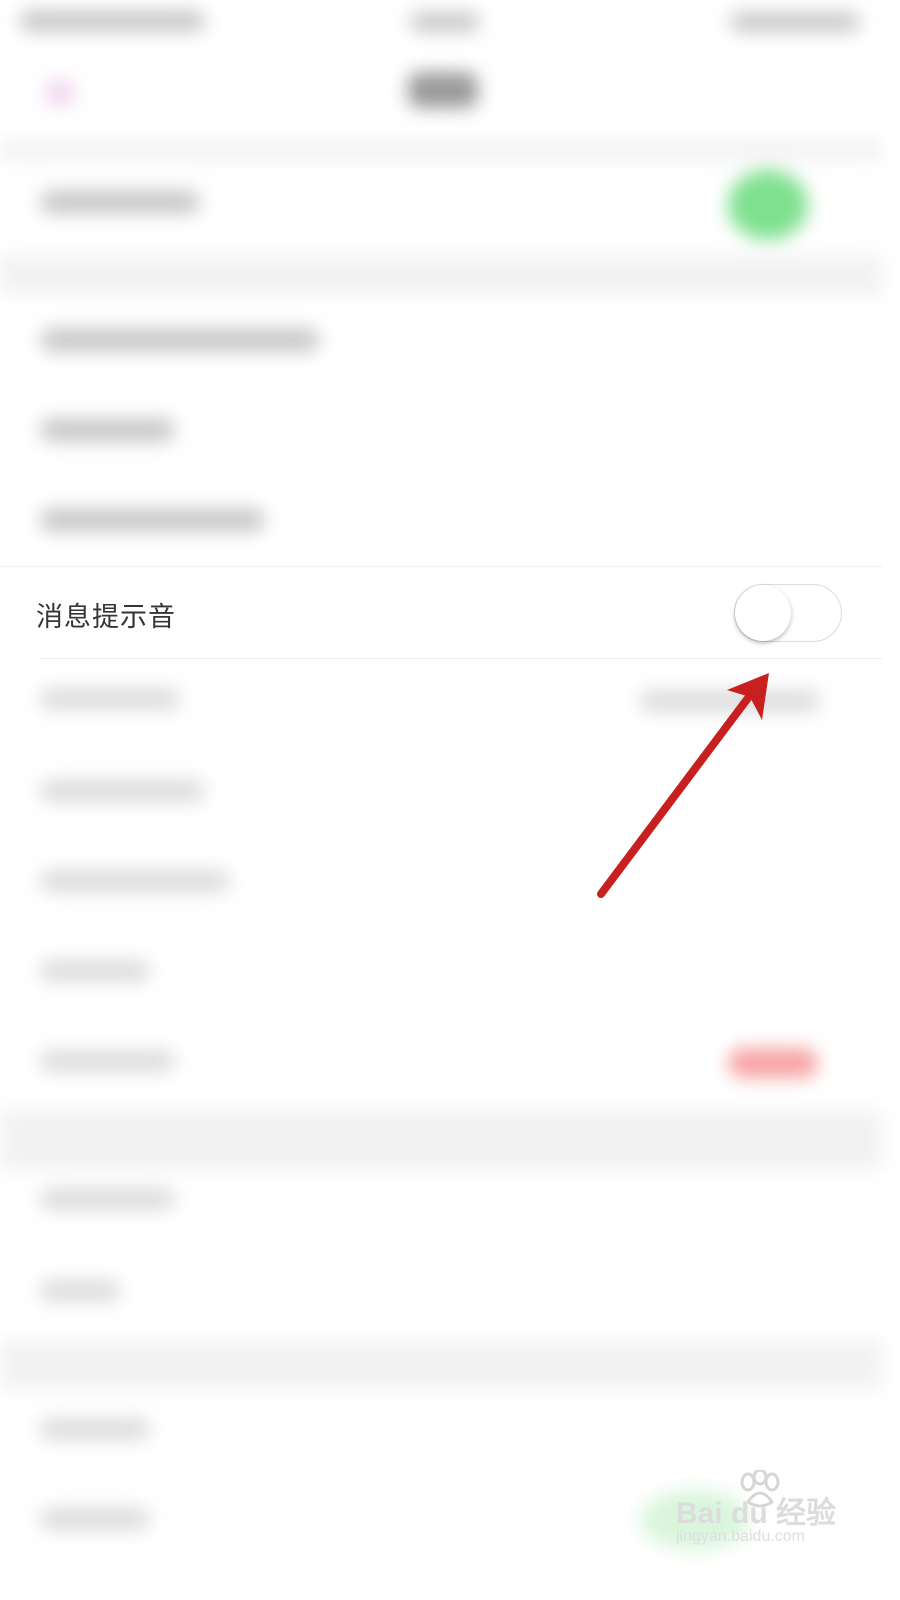 This screenshot has height=1600, width=900. I want to click on watermark-url: jingyan.baidu.com, so click(740, 1536).